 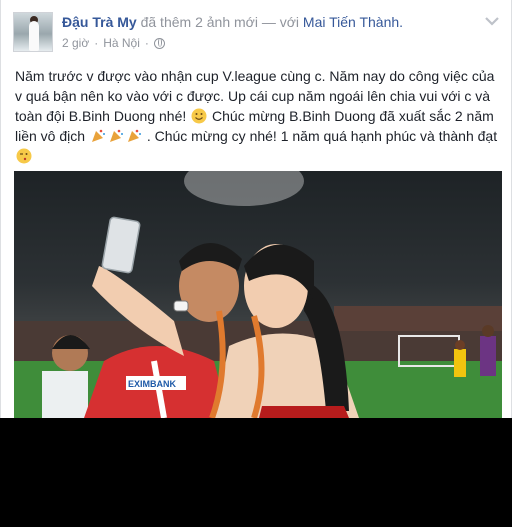 I want to click on author-avatar, so click(x=33, y=32).